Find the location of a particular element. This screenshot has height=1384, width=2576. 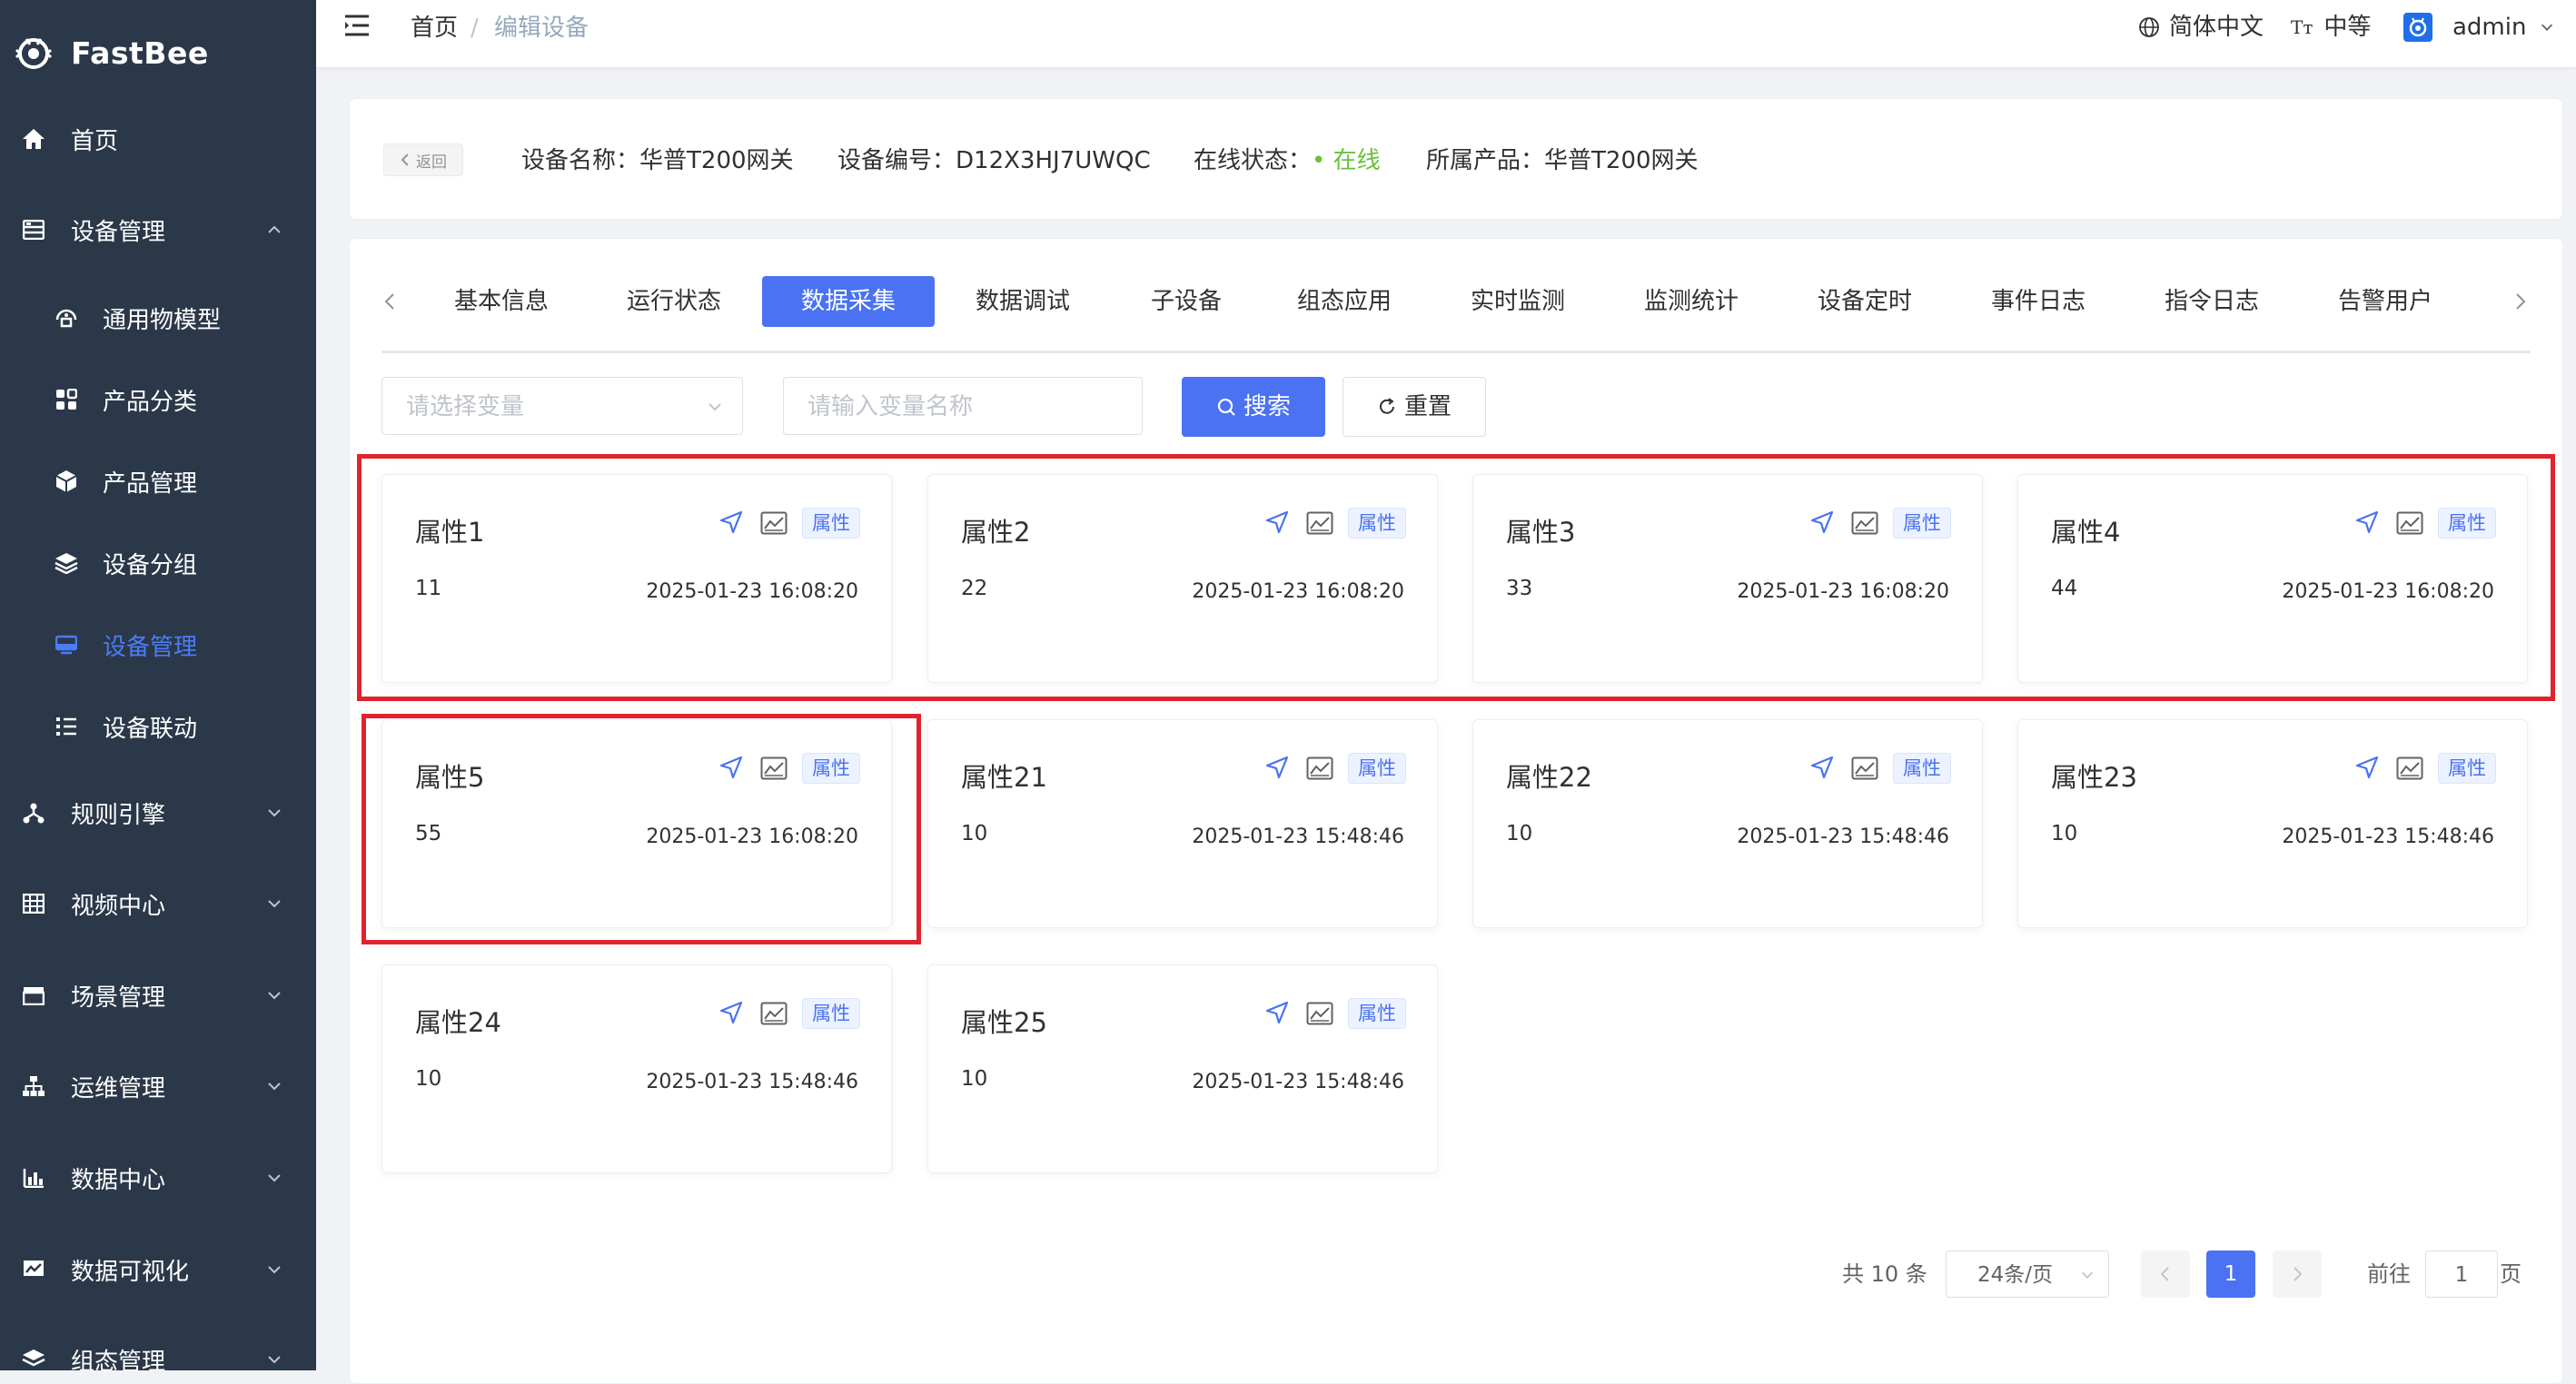

sidebar-item-device-manage: 设备管理 is located at coordinates (158, 230).